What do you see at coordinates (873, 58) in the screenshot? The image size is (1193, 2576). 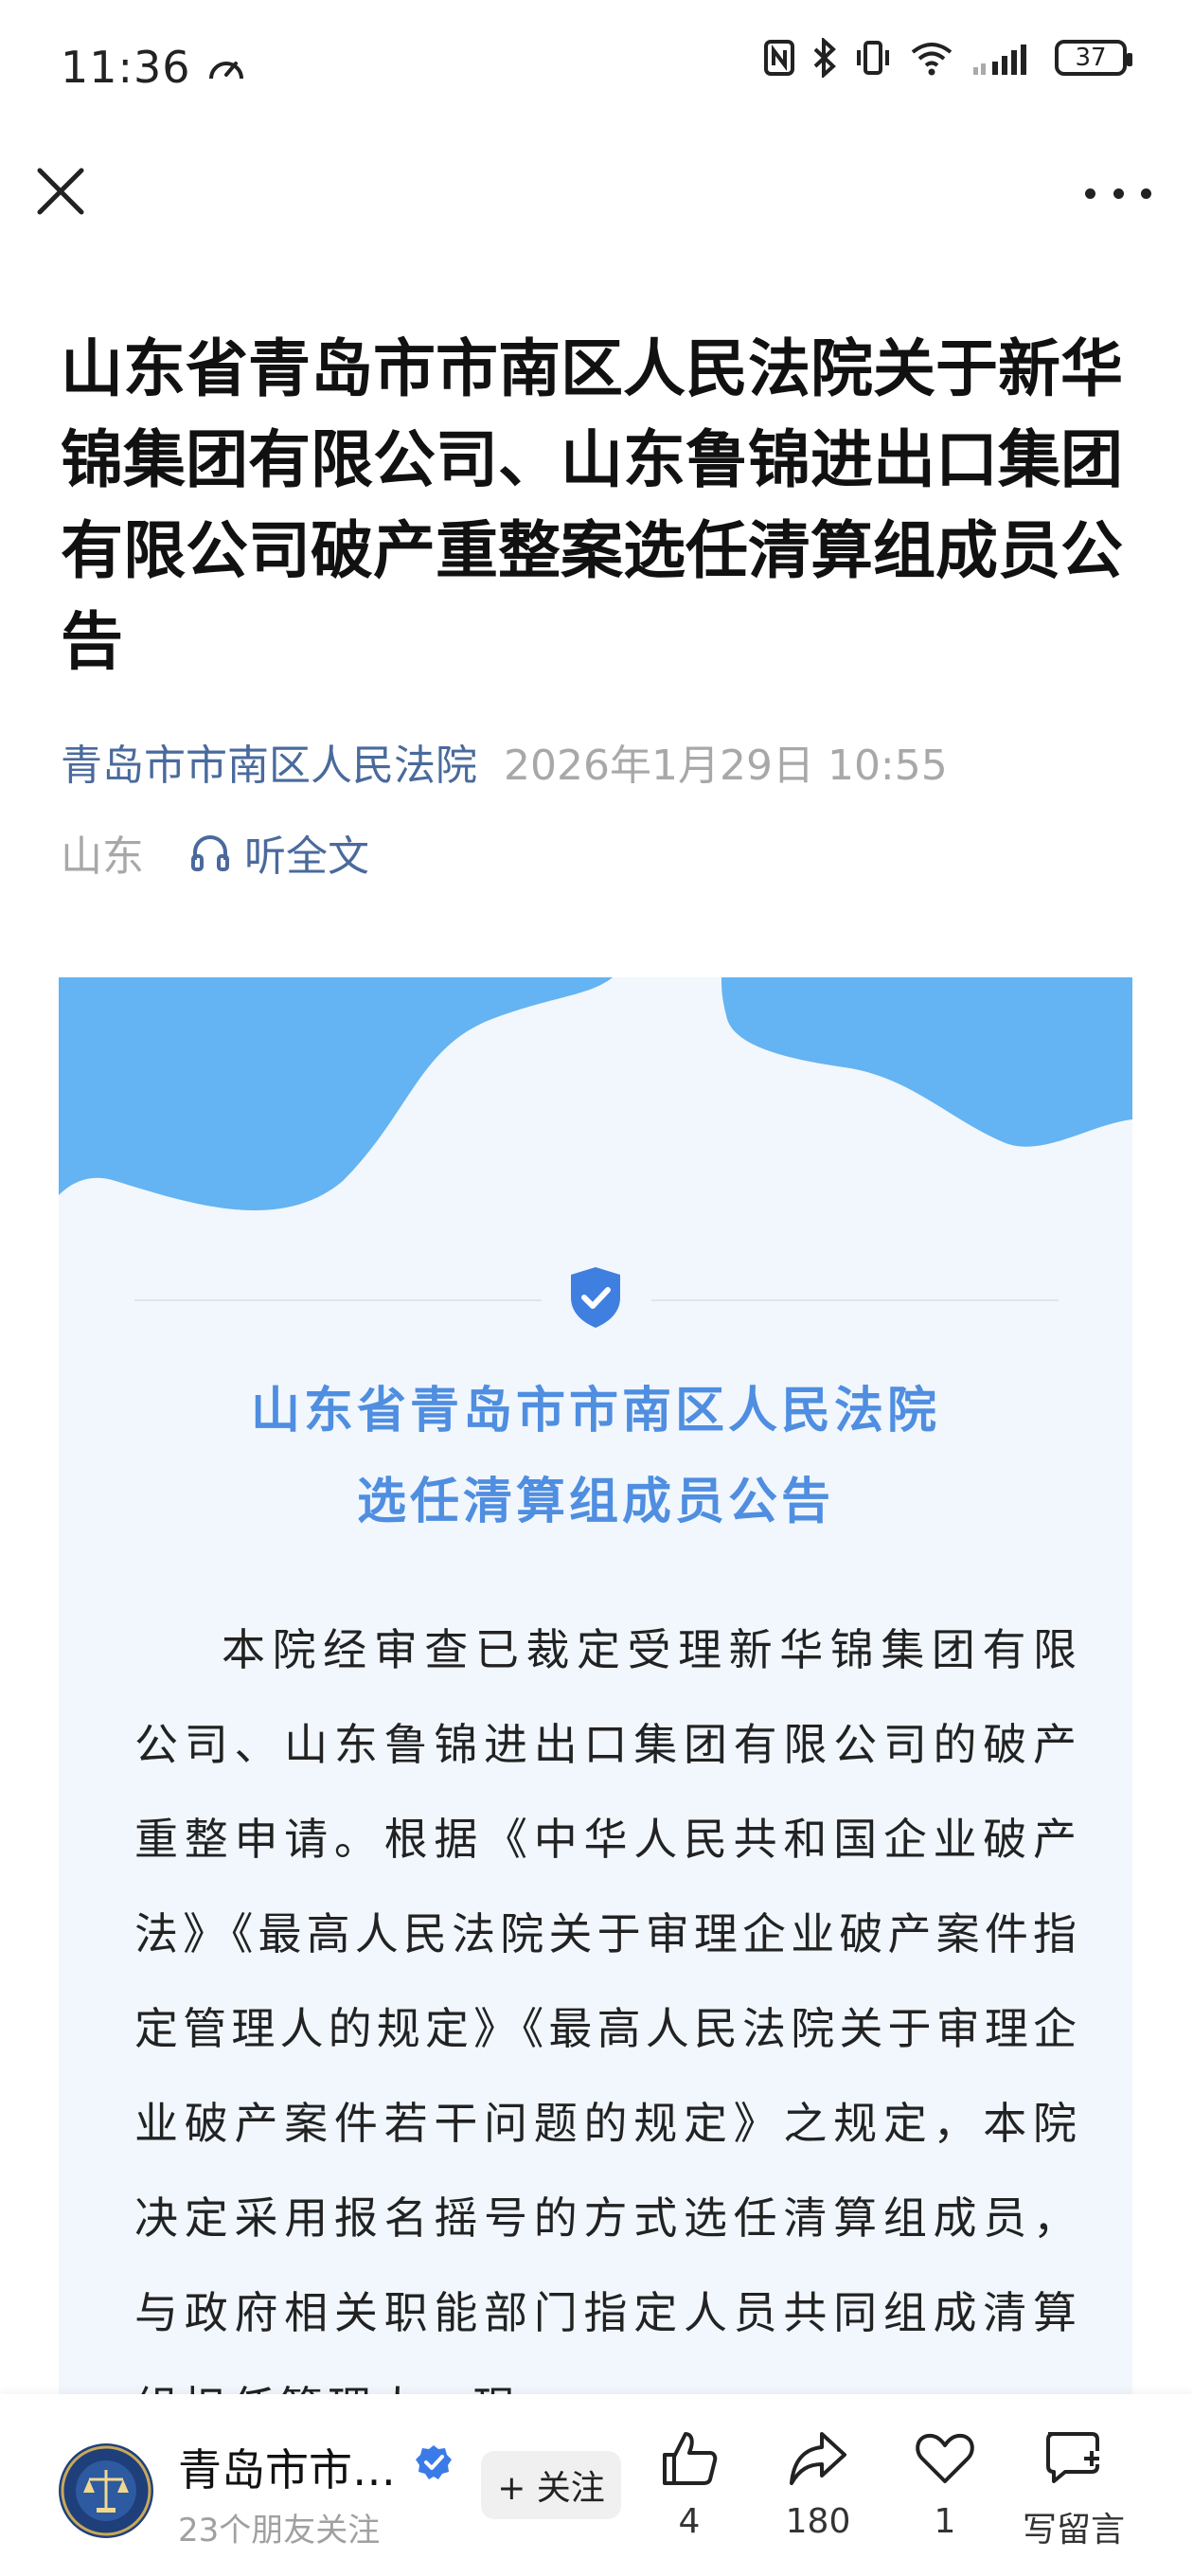 I see `vibrate-icon` at bounding box center [873, 58].